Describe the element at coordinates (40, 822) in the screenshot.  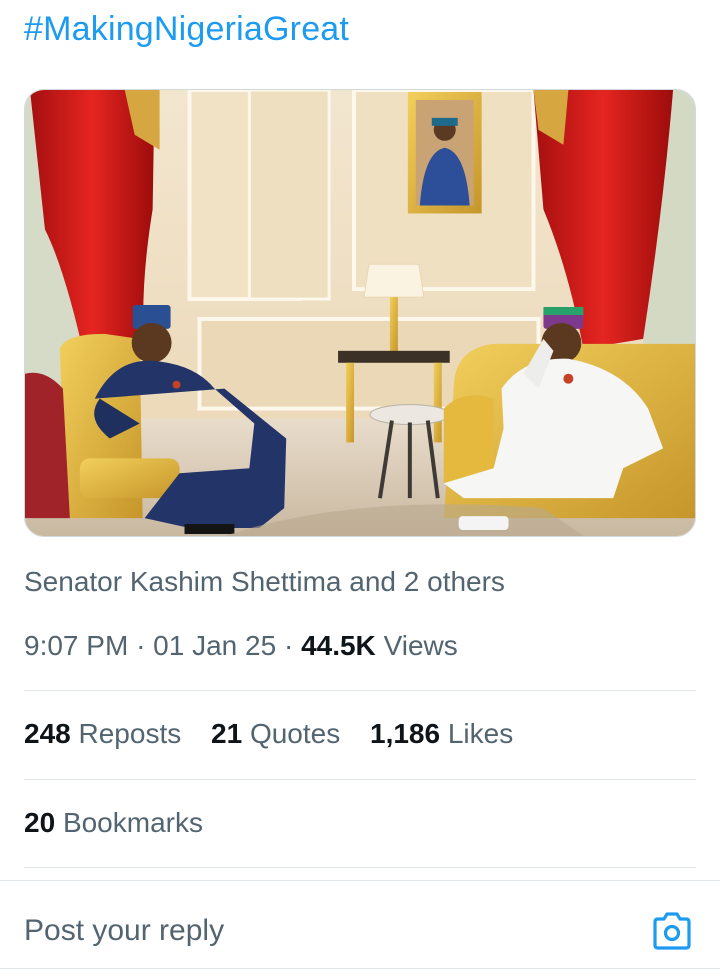
I see `bookmarks-count: 20` at that location.